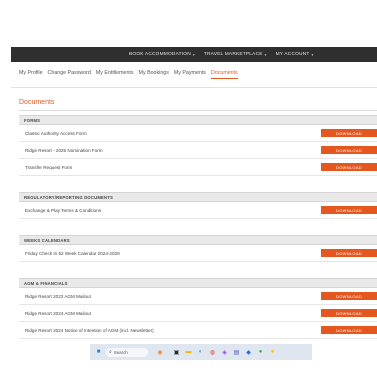  Describe the element at coordinates (63, 210) in the screenshot. I see `document-name: Exchange & Play Terms & Conditions` at that location.